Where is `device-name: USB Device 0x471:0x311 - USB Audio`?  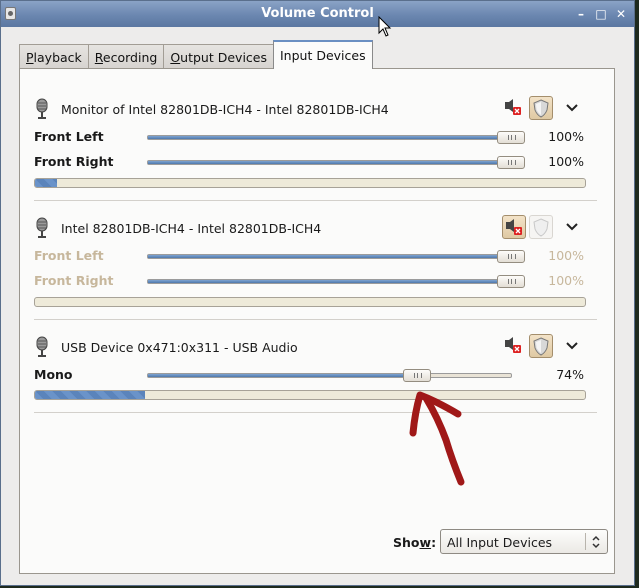 device-name: USB Device 0x471:0x311 - USB Audio is located at coordinates (179, 347).